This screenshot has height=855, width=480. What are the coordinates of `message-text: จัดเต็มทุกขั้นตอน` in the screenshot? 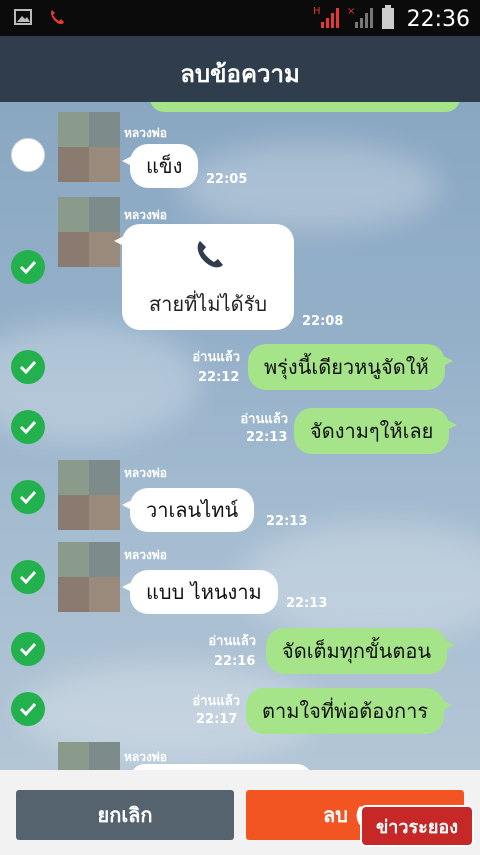 It's located at (357, 651).